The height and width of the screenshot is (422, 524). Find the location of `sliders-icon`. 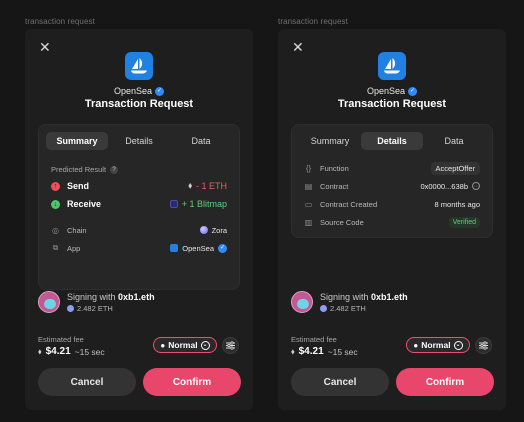

sliders-icon is located at coordinates (483, 345).